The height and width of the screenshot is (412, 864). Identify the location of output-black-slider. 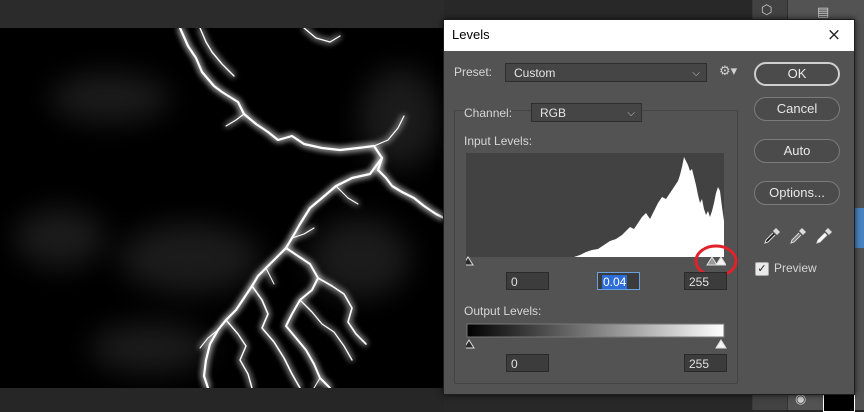
(470, 344).